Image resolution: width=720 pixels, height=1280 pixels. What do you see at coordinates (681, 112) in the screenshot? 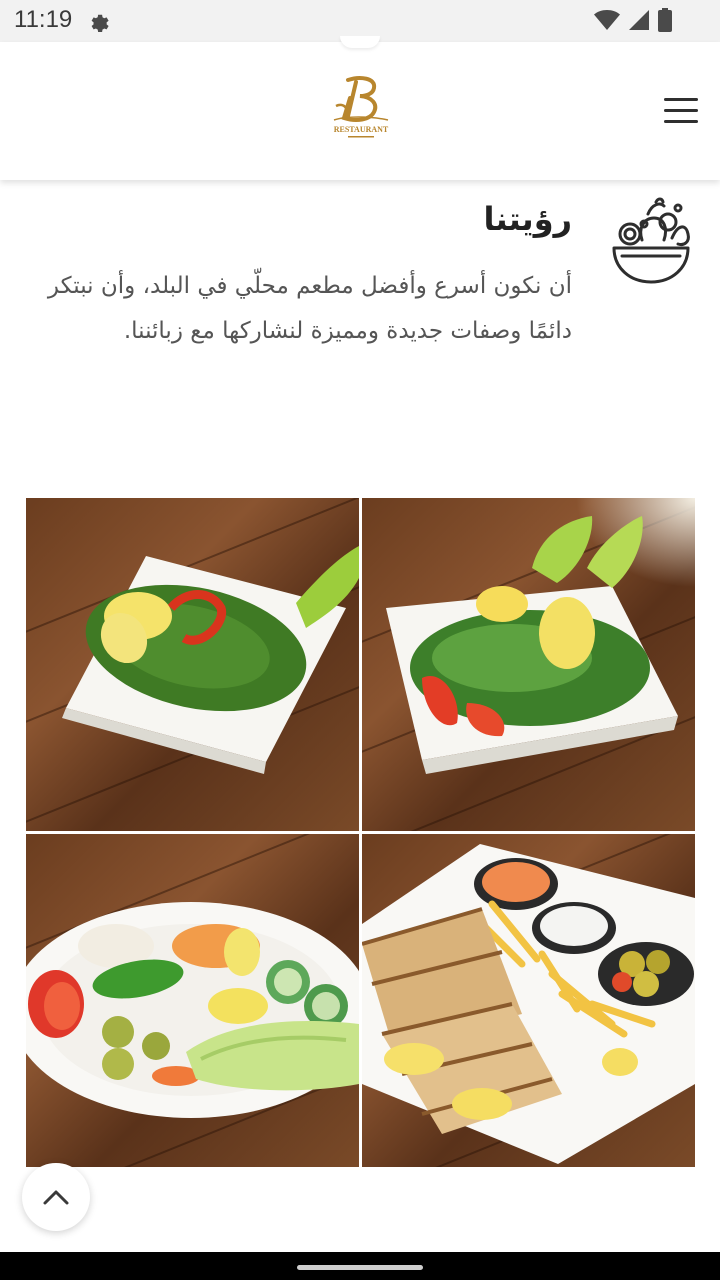
I see `hamburger-menu-icon` at bounding box center [681, 112].